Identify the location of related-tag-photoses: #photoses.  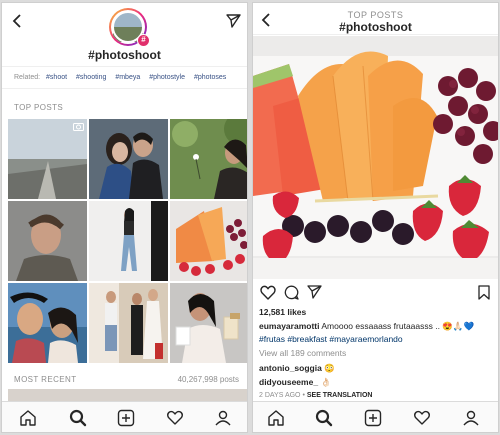
(210, 77).